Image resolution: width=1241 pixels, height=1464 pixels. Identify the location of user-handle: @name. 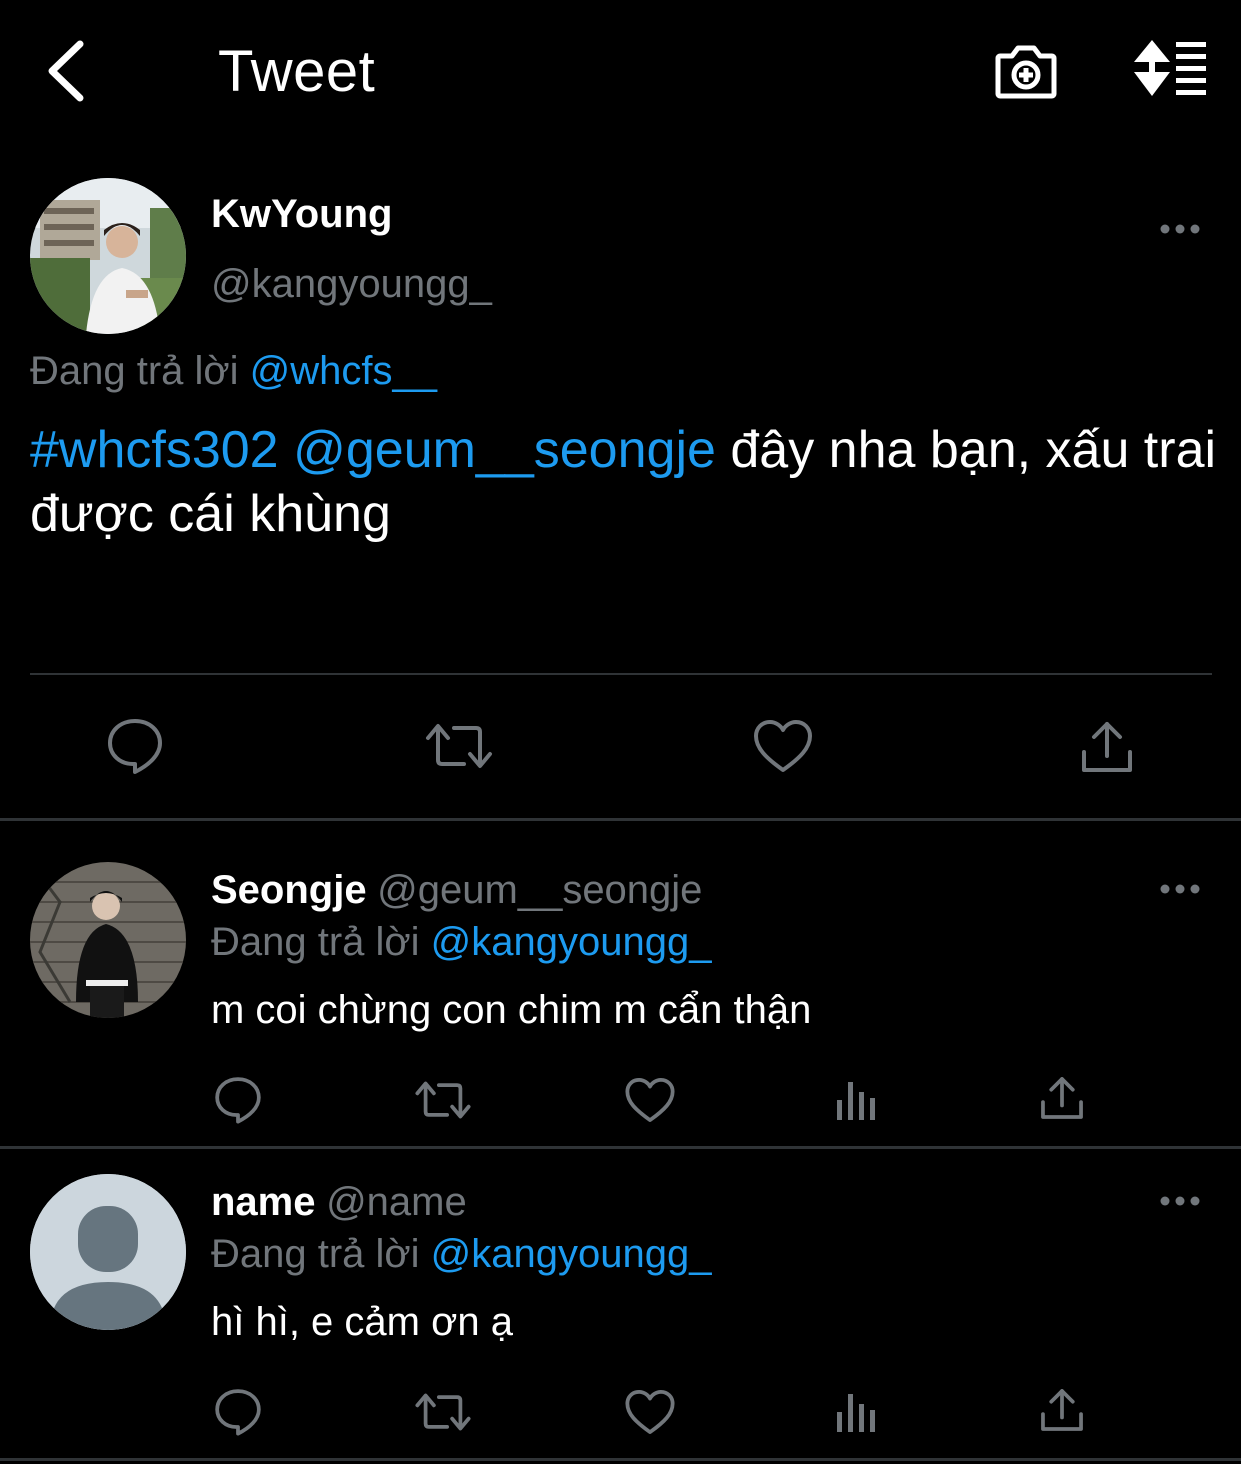
(396, 1202).